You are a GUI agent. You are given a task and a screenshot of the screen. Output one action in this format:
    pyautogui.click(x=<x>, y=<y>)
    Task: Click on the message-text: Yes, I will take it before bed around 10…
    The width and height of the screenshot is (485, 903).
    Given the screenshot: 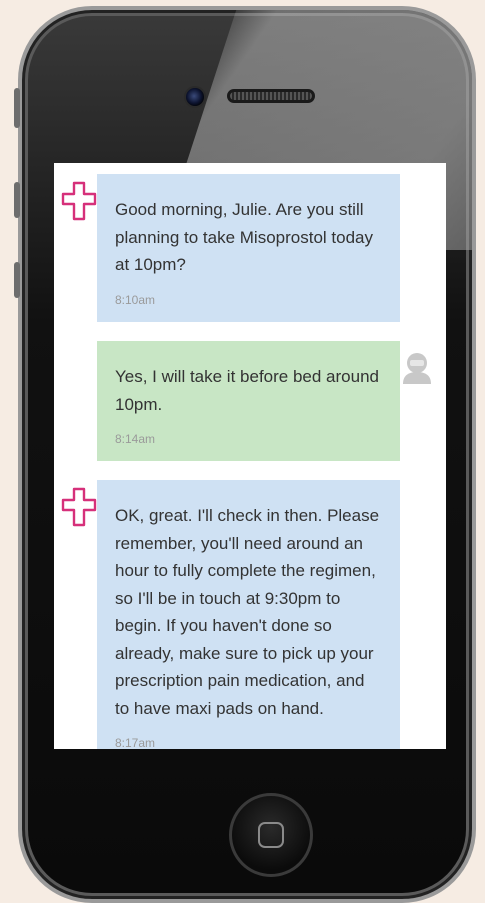 What is the action you would take?
    pyautogui.click(x=247, y=390)
    